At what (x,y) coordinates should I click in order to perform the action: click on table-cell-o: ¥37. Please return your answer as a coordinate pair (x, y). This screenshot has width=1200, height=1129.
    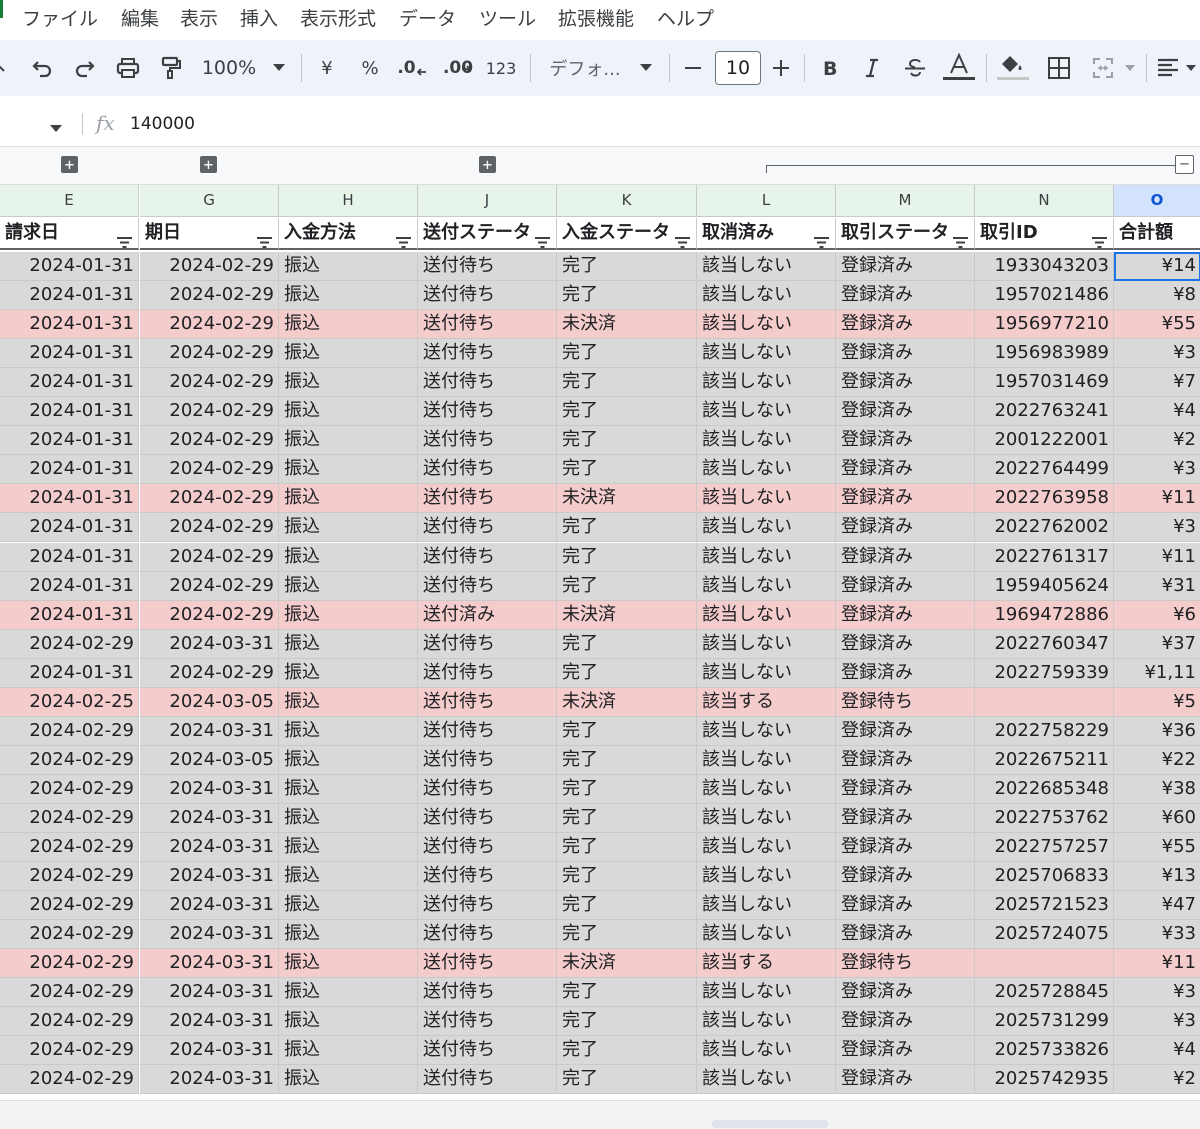
    Looking at the image, I should click on (1157, 644).